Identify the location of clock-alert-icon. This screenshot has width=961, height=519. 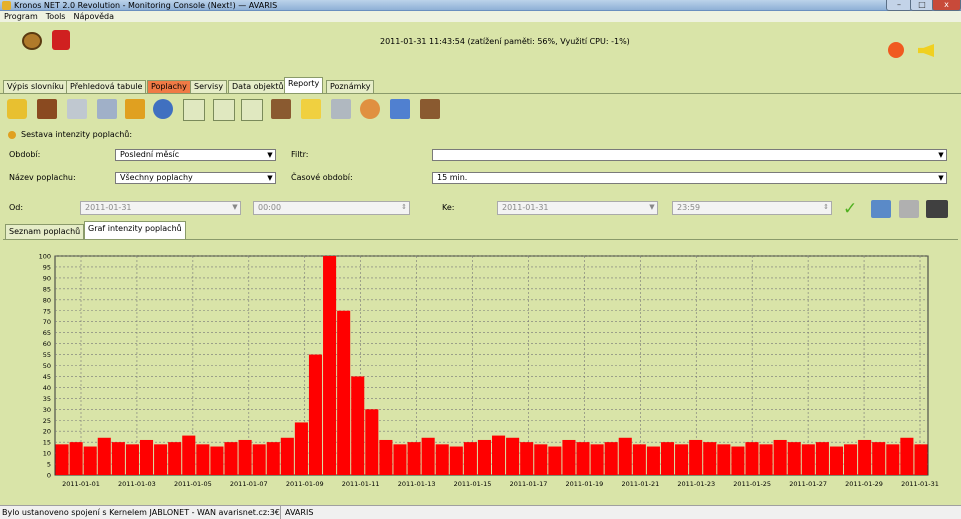
(163, 109).